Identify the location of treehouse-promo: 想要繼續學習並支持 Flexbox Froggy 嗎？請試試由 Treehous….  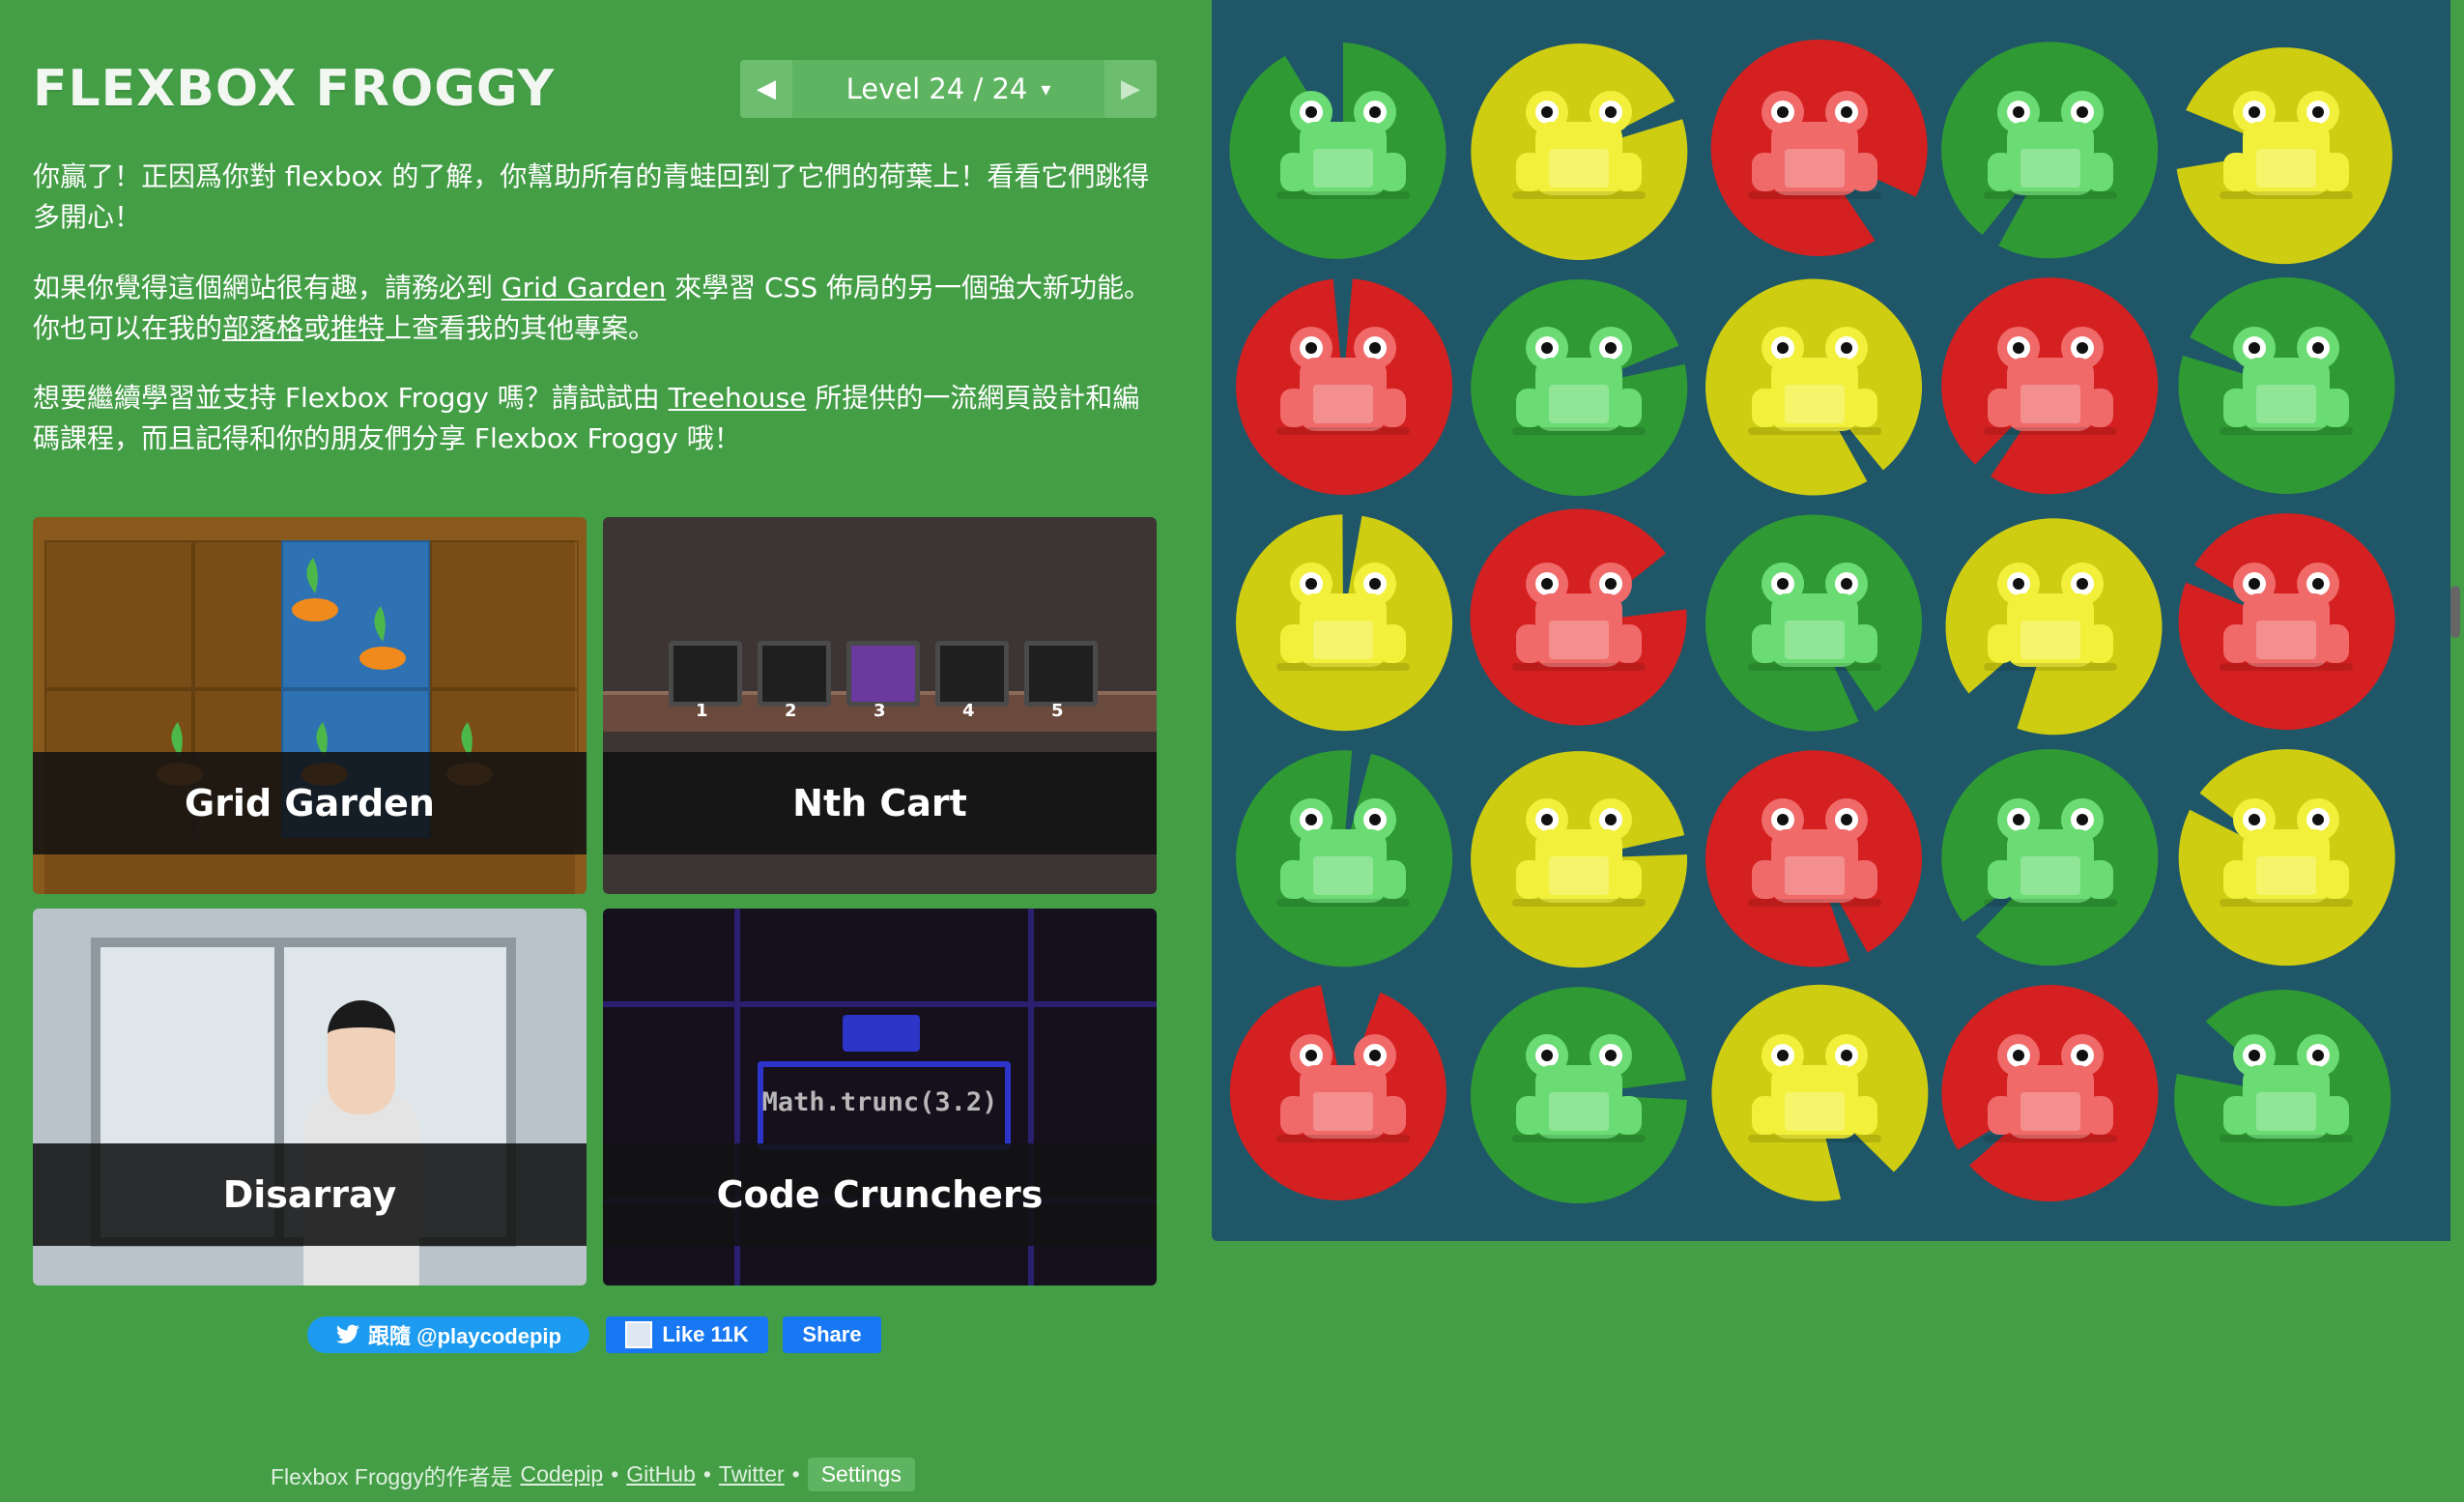
(595, 418).